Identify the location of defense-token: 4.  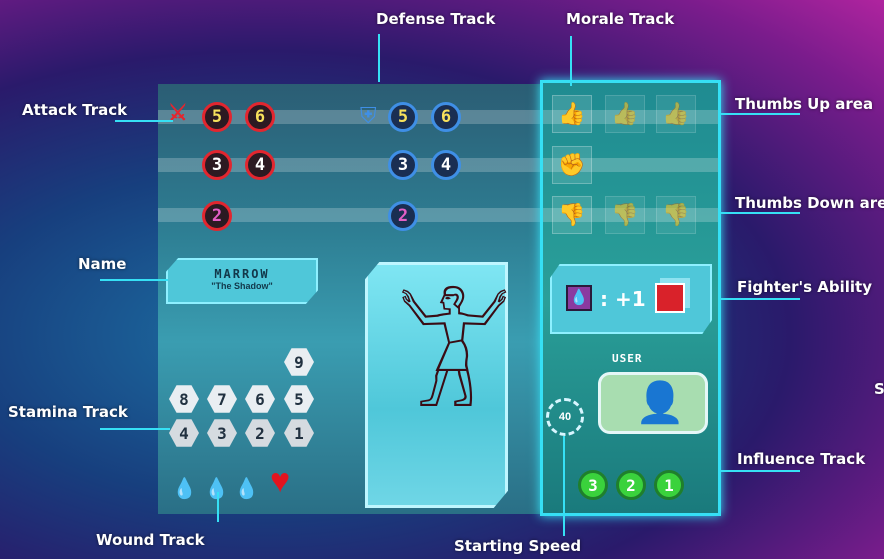
(446, 165).